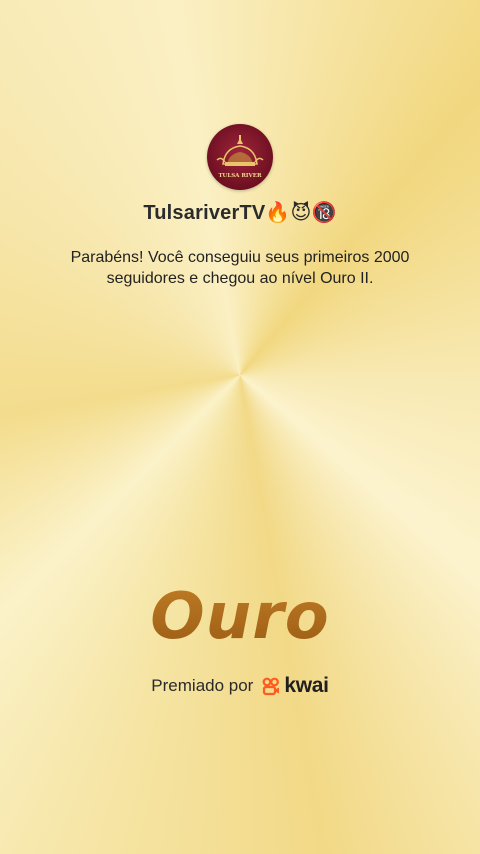 This screenshot has height=854, width=480. What do you see at coordinates (240, 213) in the screenshot?
I see `username: TulsariverTV🔥😈🔞` at bounding box center [240, 213].